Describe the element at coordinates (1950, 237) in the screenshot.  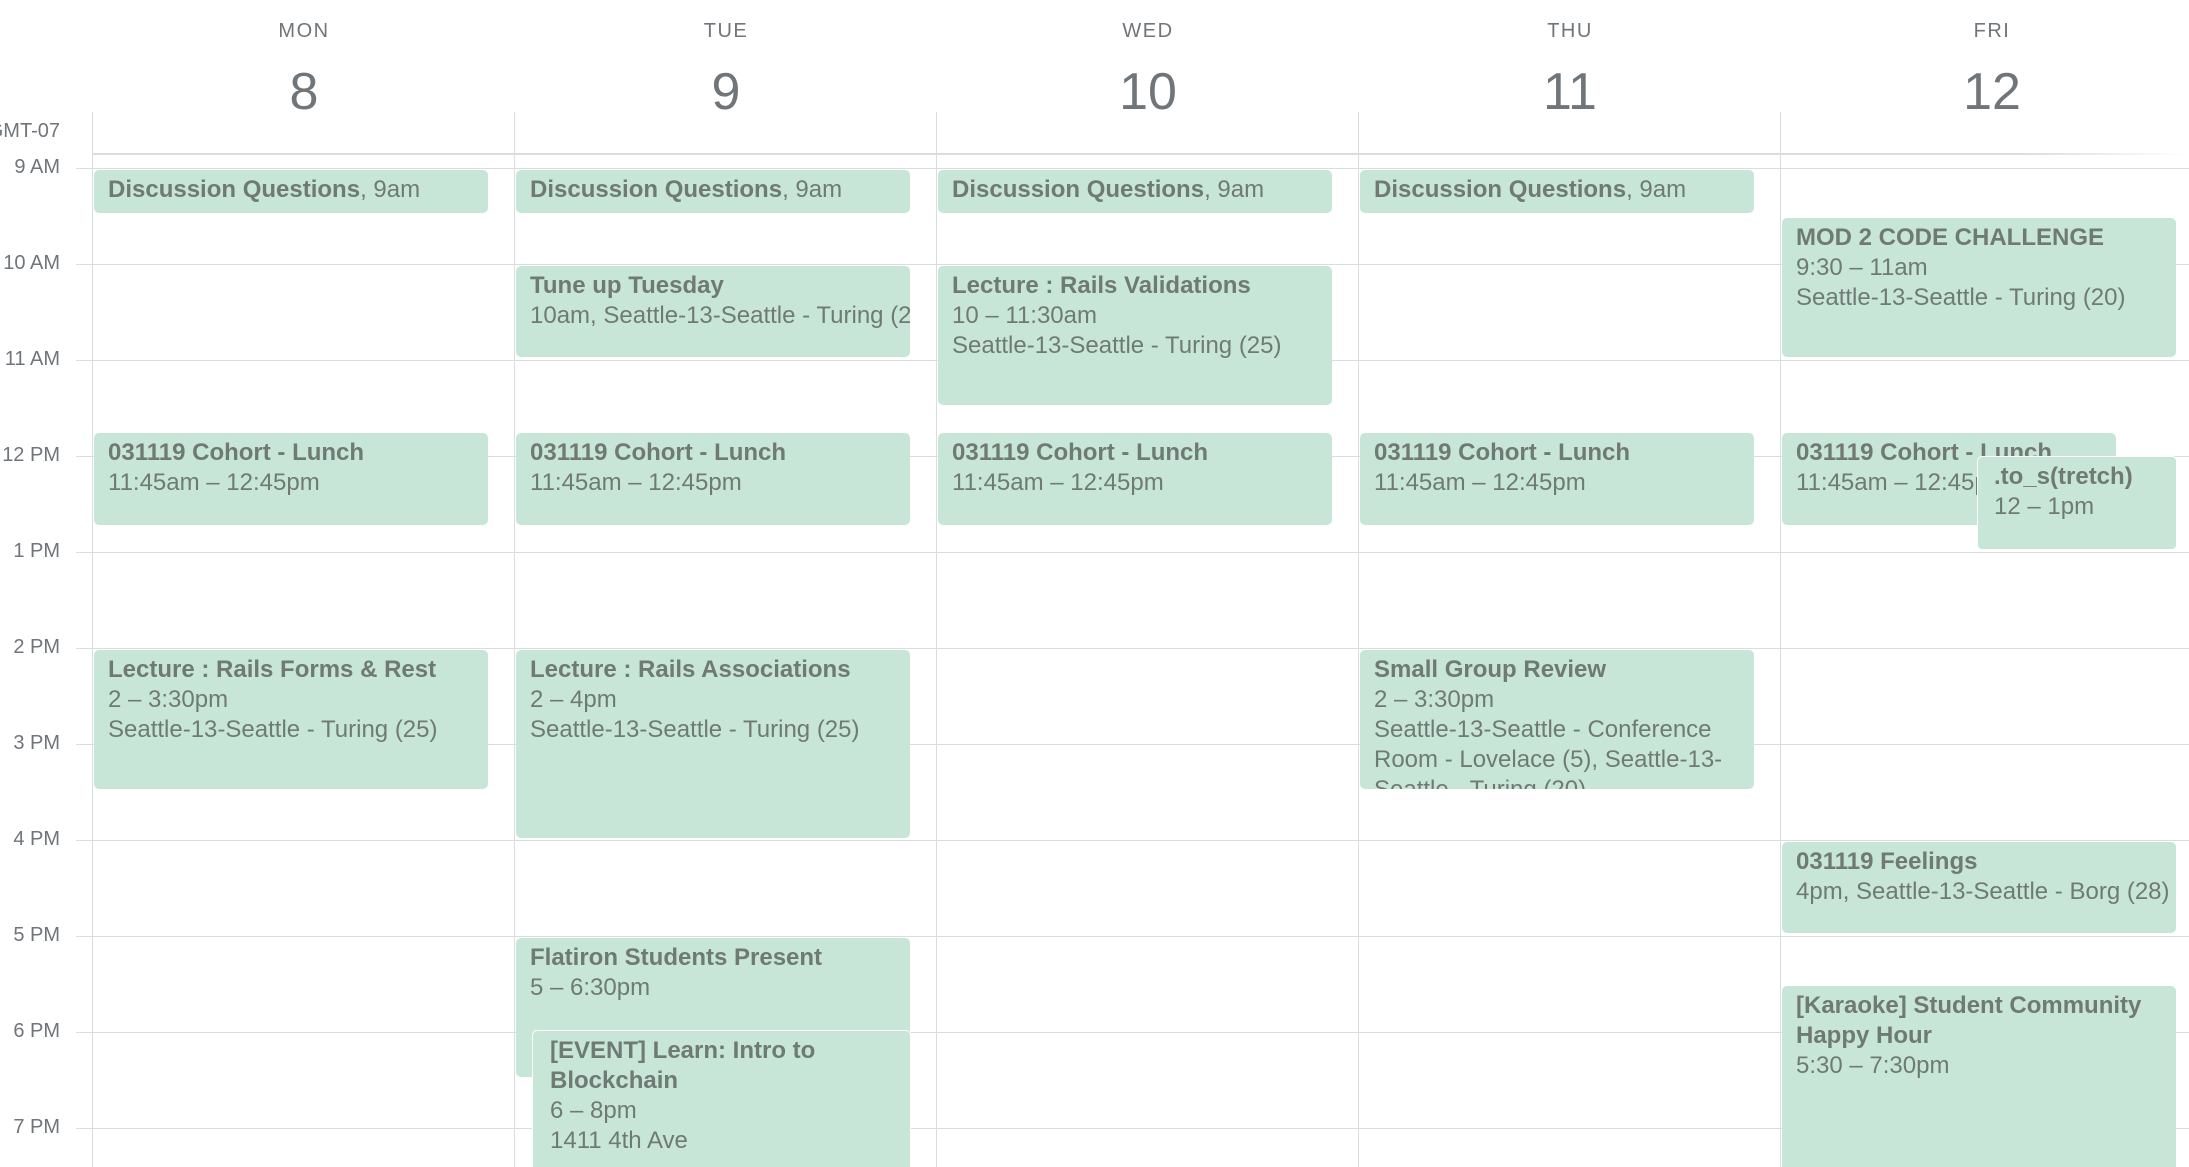
I see `event-title: MOD 2 CODE CHALLENGE` at that location.